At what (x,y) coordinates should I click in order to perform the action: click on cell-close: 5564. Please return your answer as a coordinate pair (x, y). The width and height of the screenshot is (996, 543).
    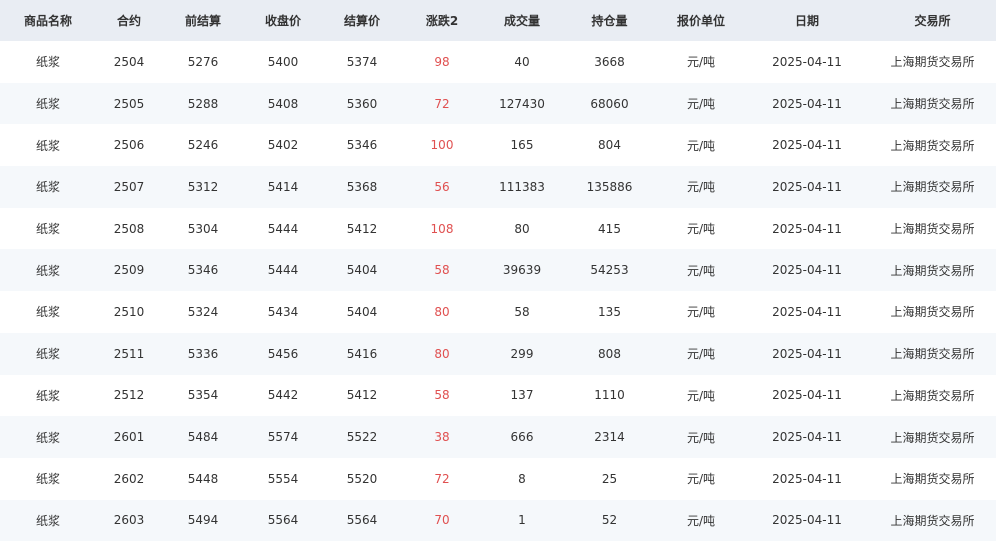
    Looking at the image, I should click on (283, 520).